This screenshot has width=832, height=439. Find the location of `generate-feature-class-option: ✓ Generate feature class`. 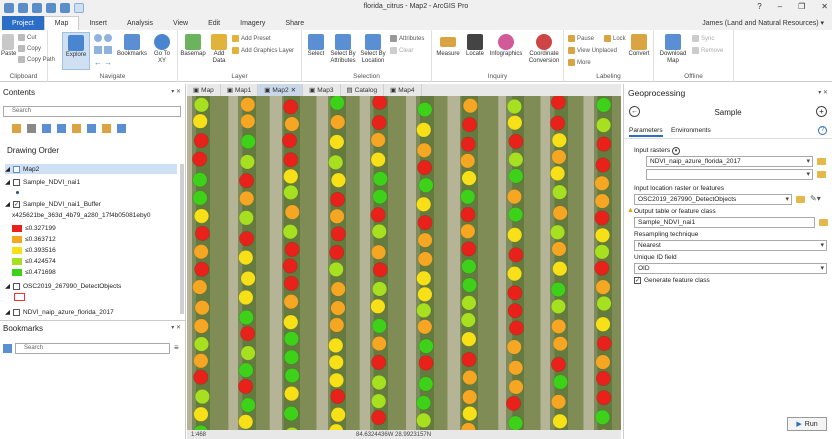

generate-feature-class-option: ✓ Generate feature class is located at coordinates (672, 280).